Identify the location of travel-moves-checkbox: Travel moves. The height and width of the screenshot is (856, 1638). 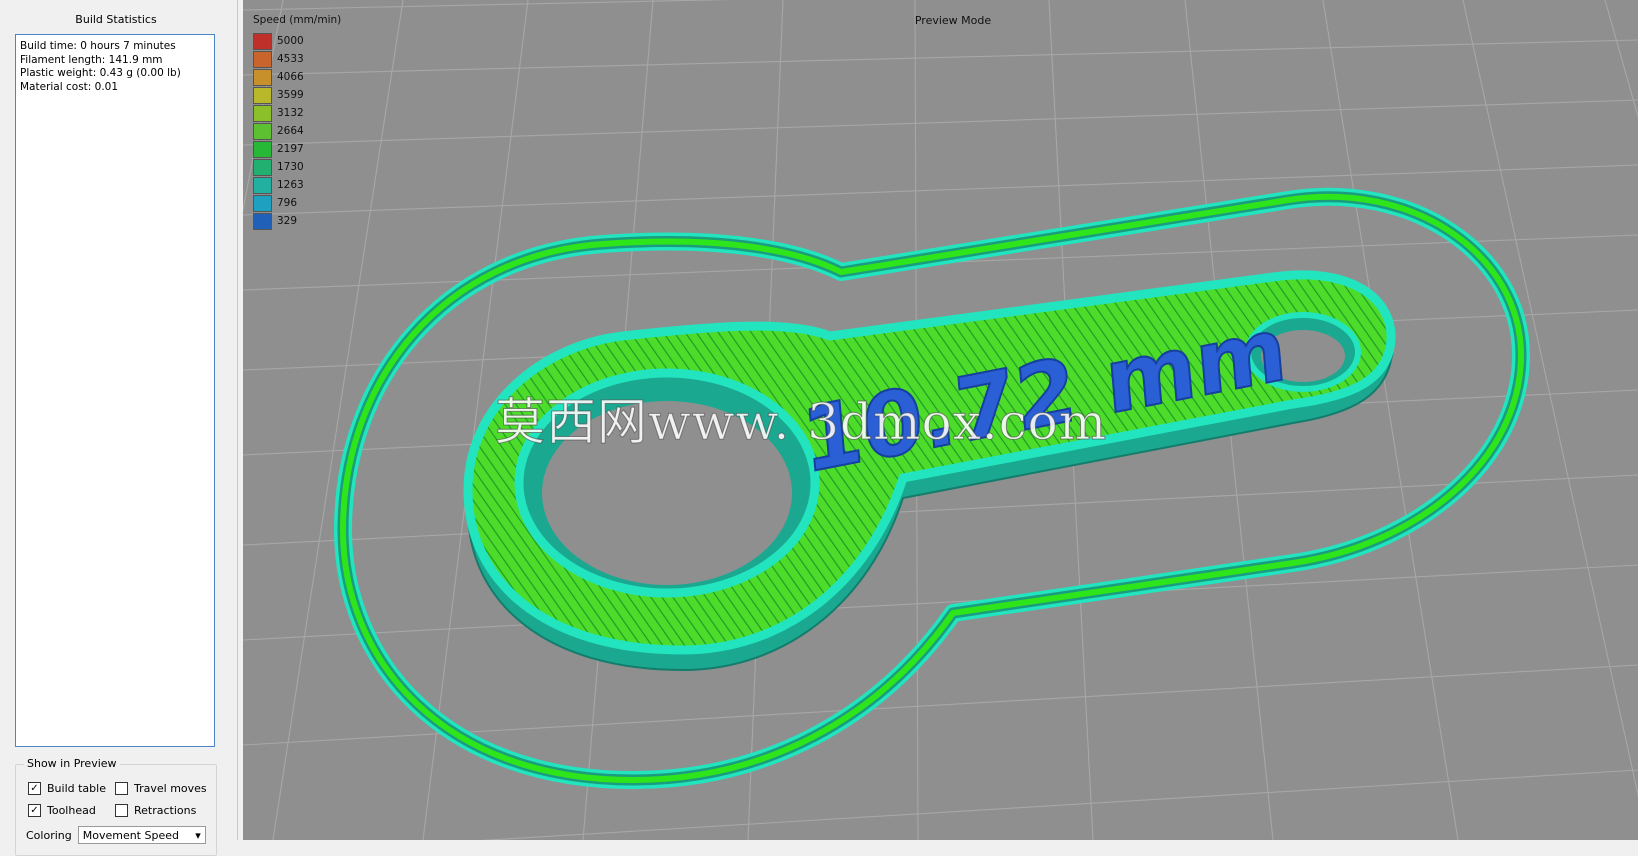
(161, 788).